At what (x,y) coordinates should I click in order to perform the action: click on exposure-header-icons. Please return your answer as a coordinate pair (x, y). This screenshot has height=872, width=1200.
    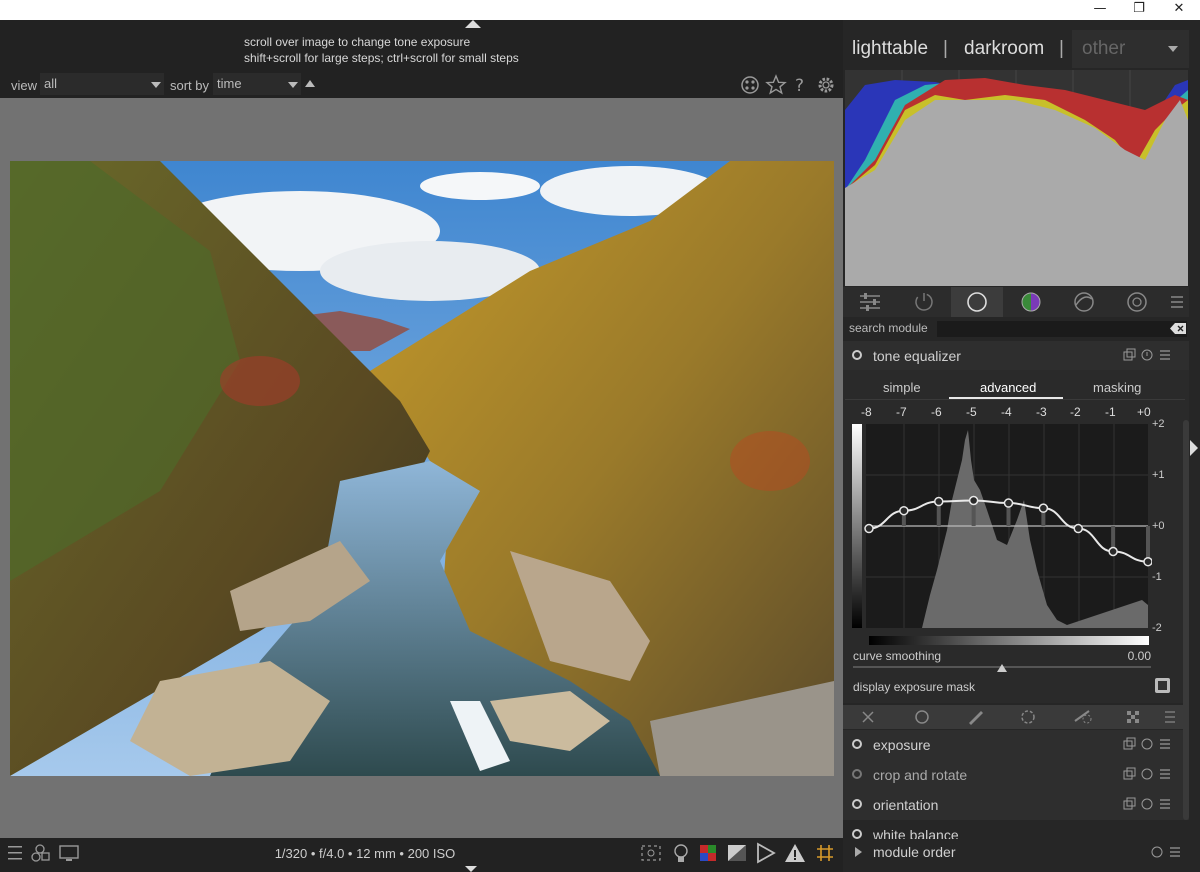
    Looking at the image, I should click on (1146, 743).